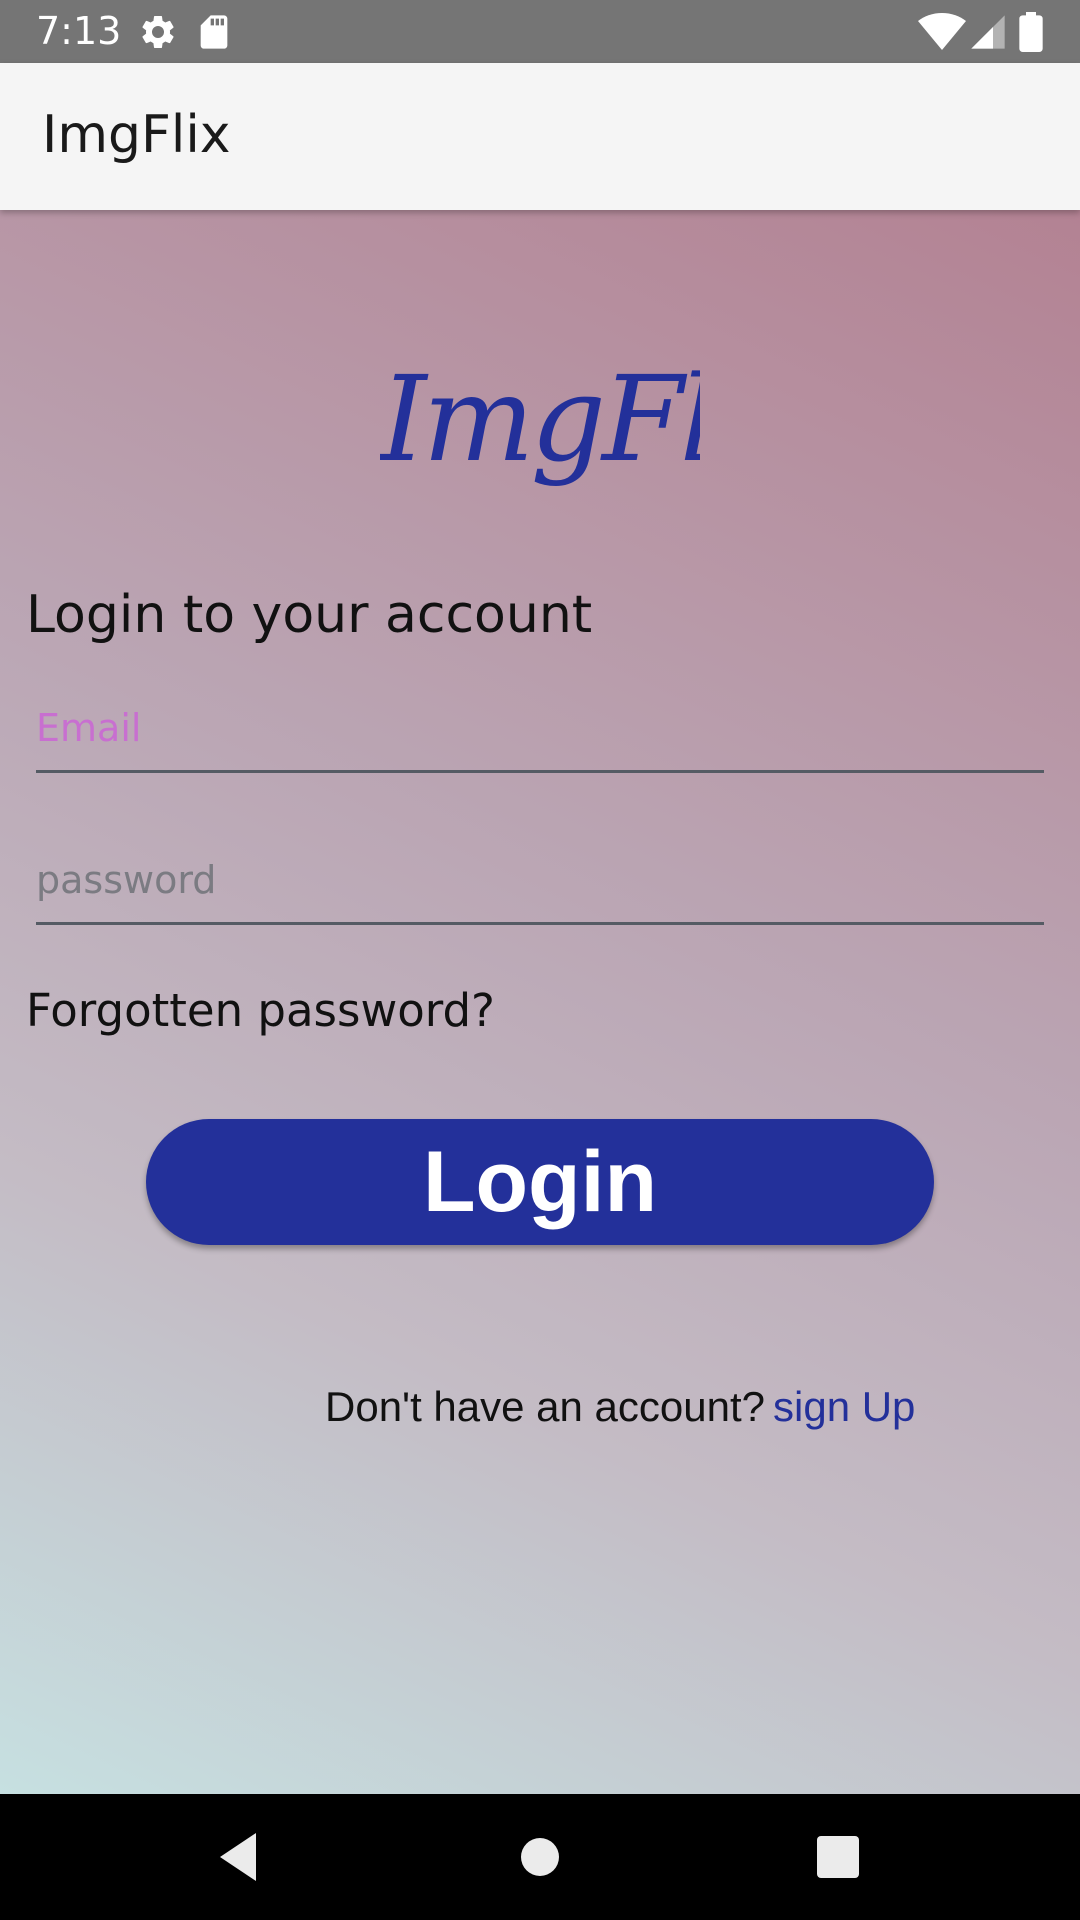  What do you see at coordinates (988, 32) in the screenshot?
I see `cellular-signal-icon` at bounding box center [988, 32].